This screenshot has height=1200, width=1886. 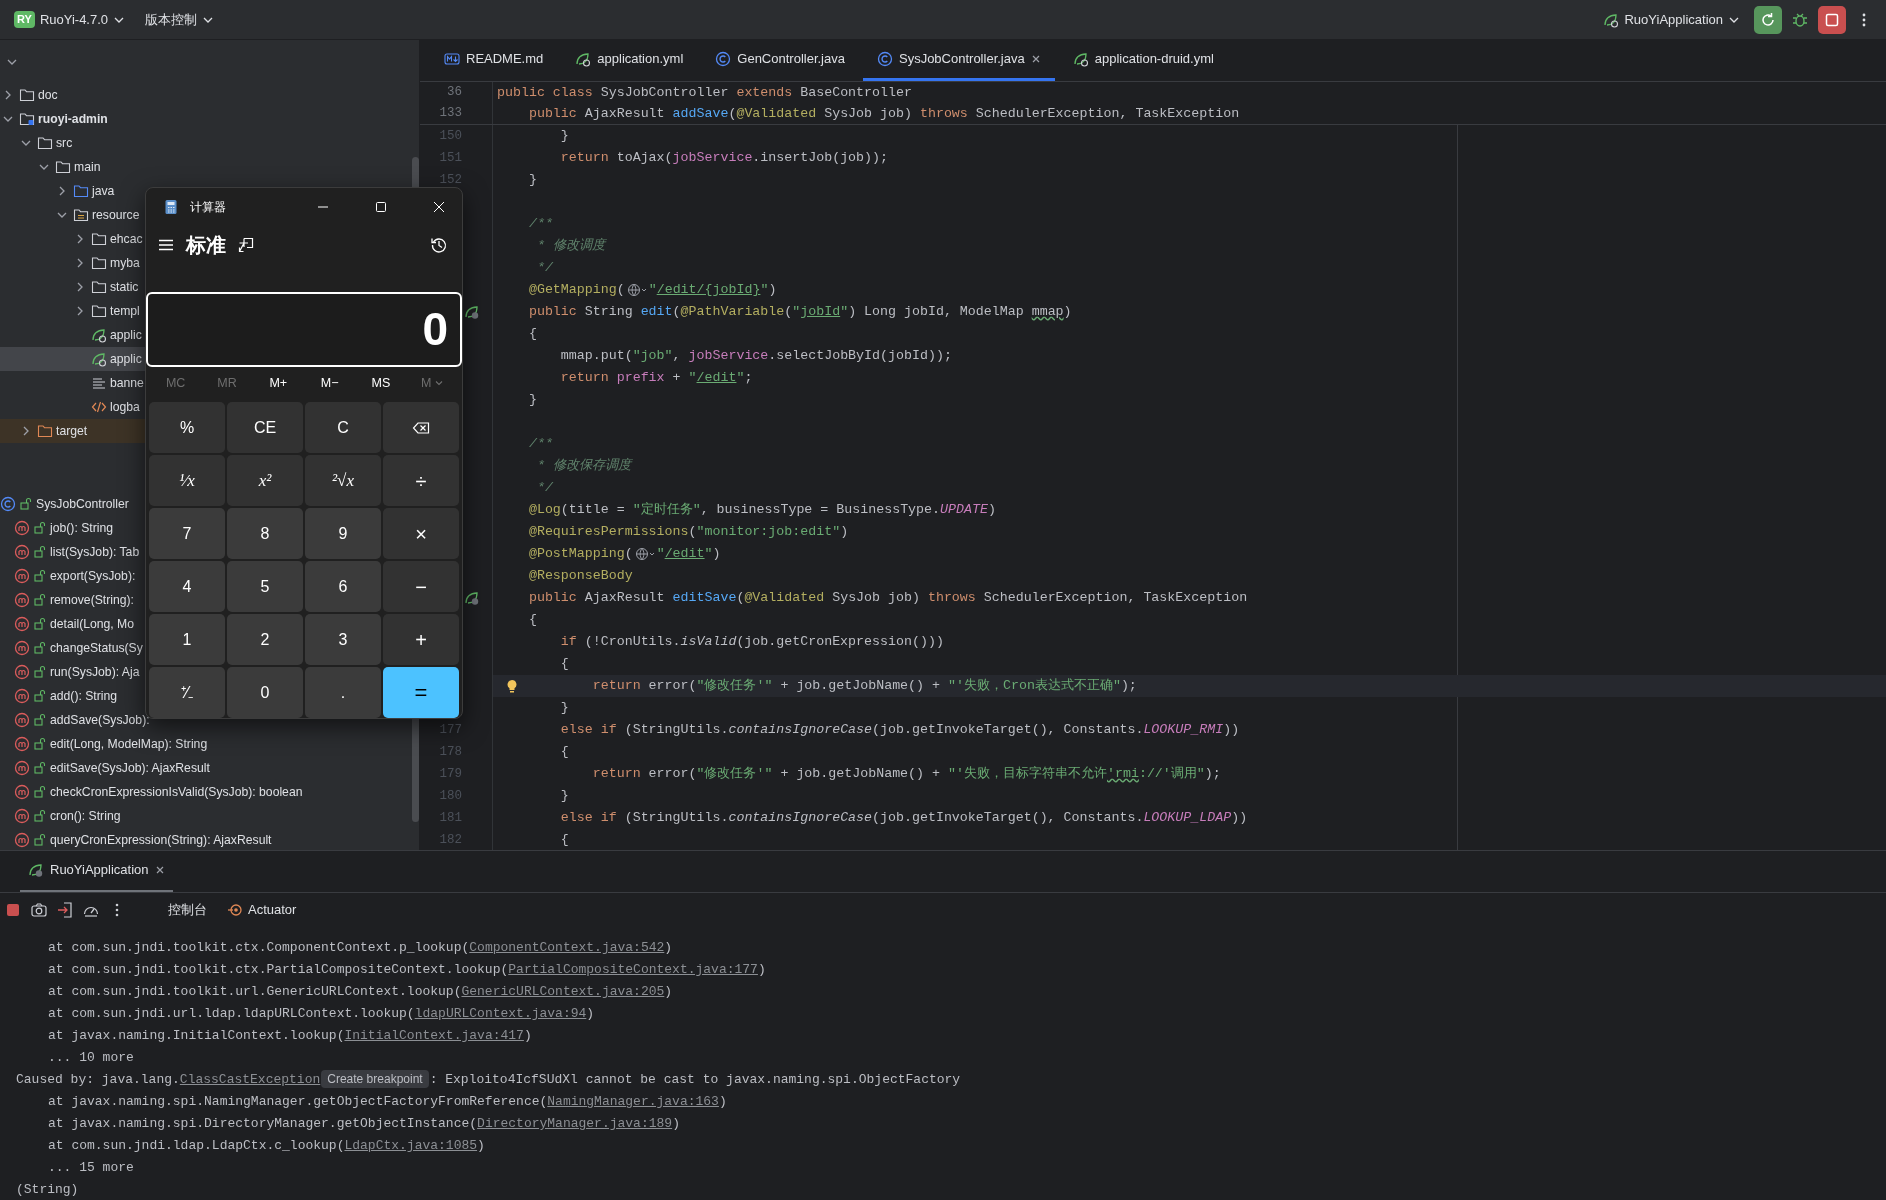 I want to click on code-line: return toAjax(jobService.insertJob(job));, so click(x=724, y=158).